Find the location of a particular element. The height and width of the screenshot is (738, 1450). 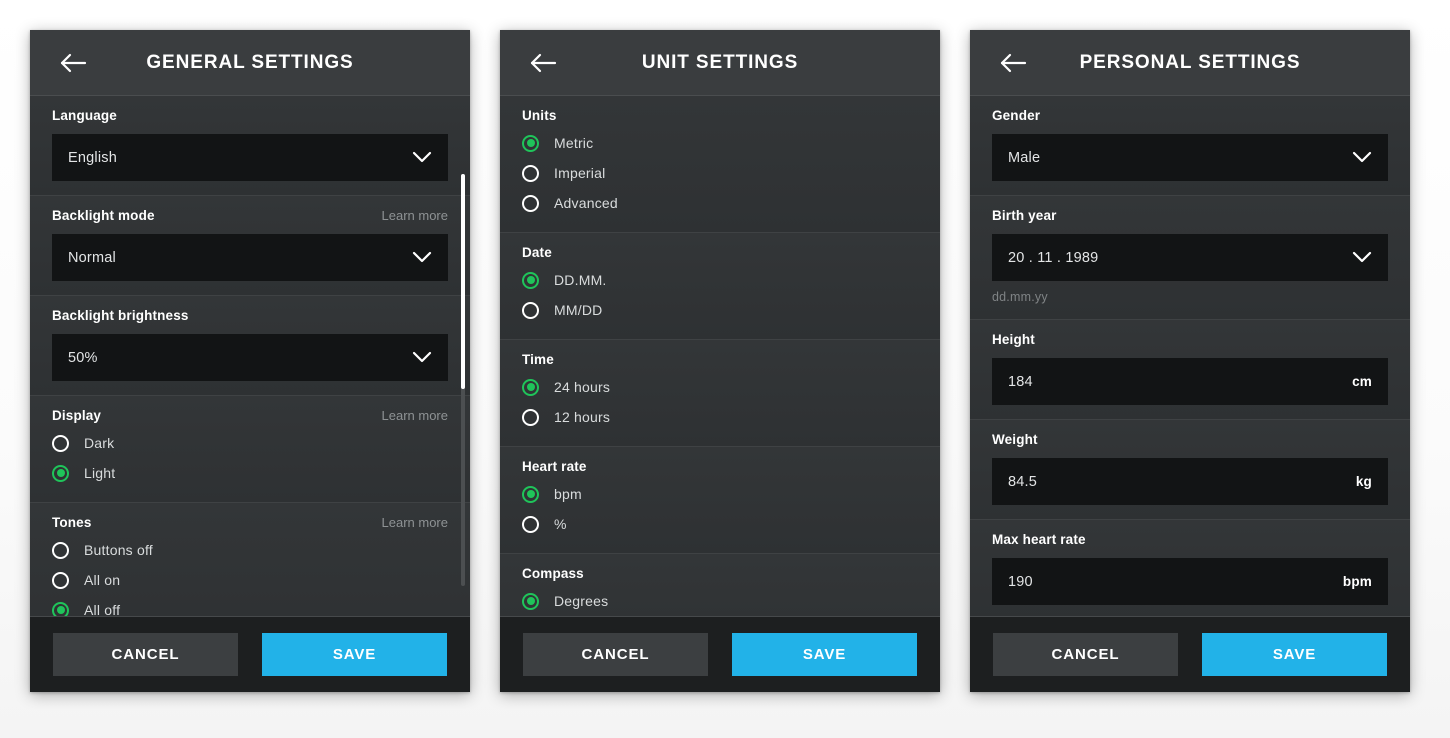

radio-option-label: 24 hours is located at coordinates (582, 387).